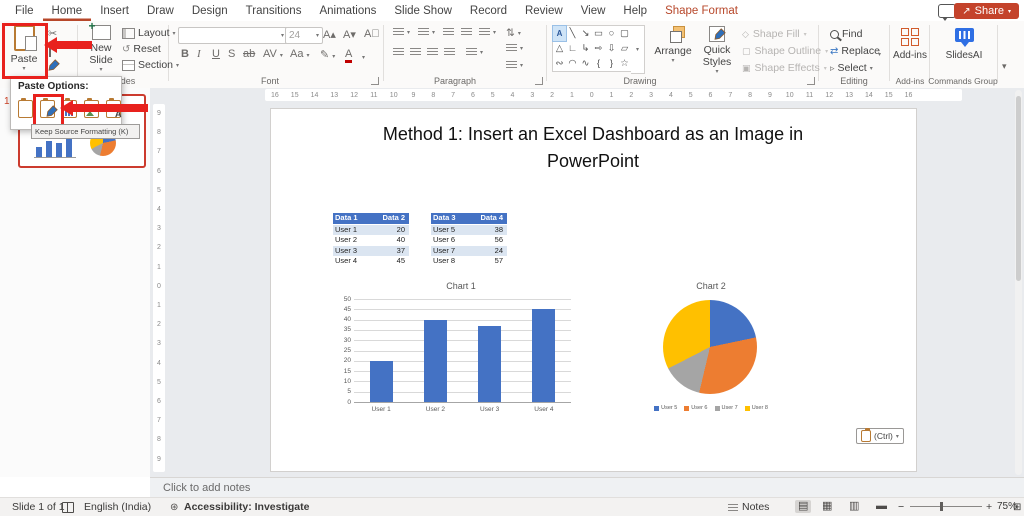 The width and height of the screenshot is (1024, 516). I want to click on pie-chart: Chart 2 User 5 User 6 User 7 User 8, so click(711, 349).